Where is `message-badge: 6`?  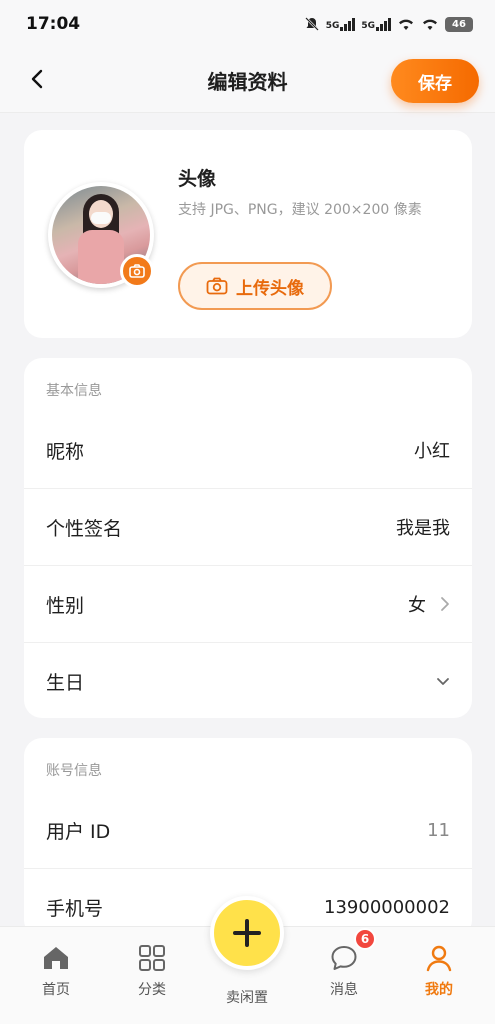
message-badge: 6 is located at coordinates (365, 939).